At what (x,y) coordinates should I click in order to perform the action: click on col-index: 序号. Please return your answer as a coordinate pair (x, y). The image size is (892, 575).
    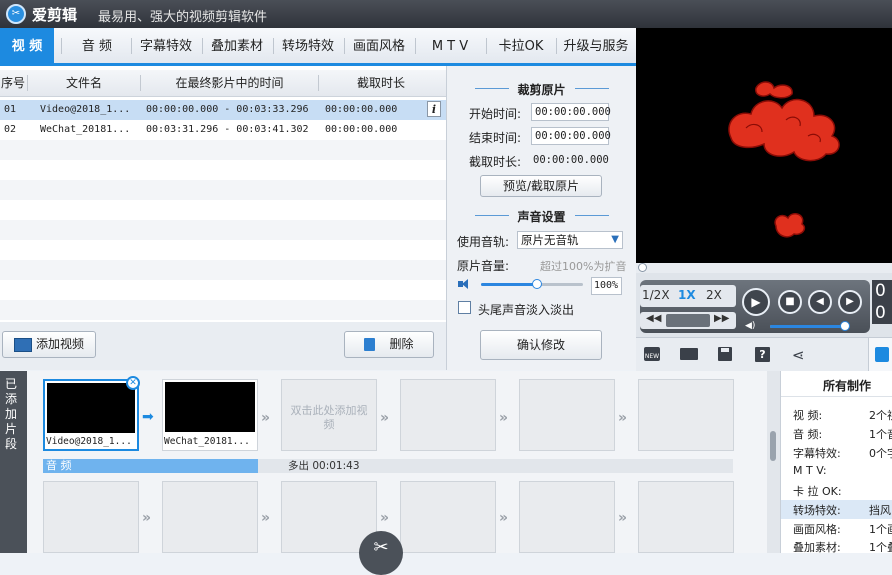
    Looking at the image, I should click on (13, 83).